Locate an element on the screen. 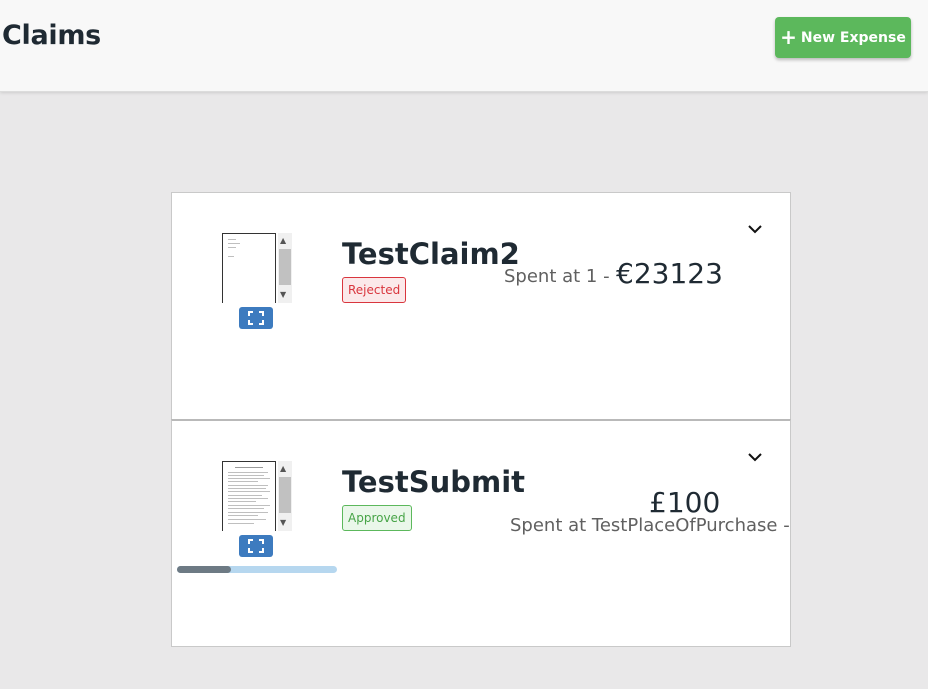  new-expense-button: + New Expense is located at coordinates (843, 37).